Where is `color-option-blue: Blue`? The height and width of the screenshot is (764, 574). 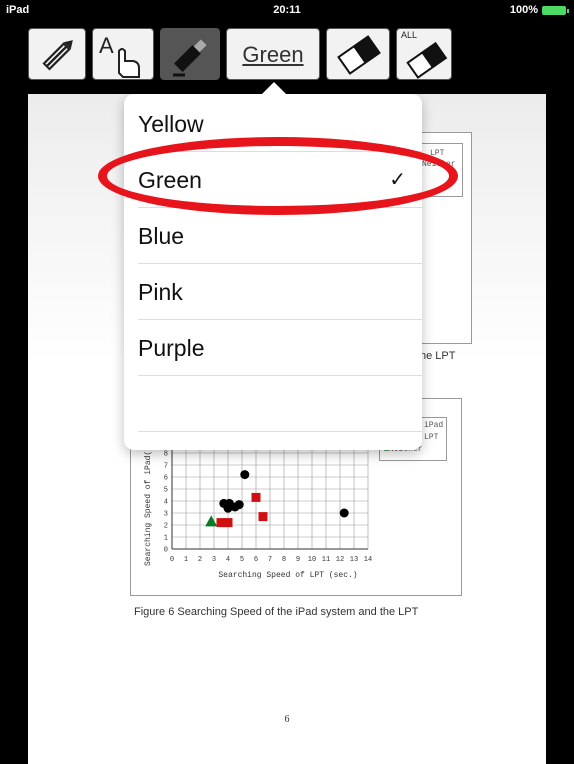 color-option-blue: Blue is located at coordinates (280, 236).